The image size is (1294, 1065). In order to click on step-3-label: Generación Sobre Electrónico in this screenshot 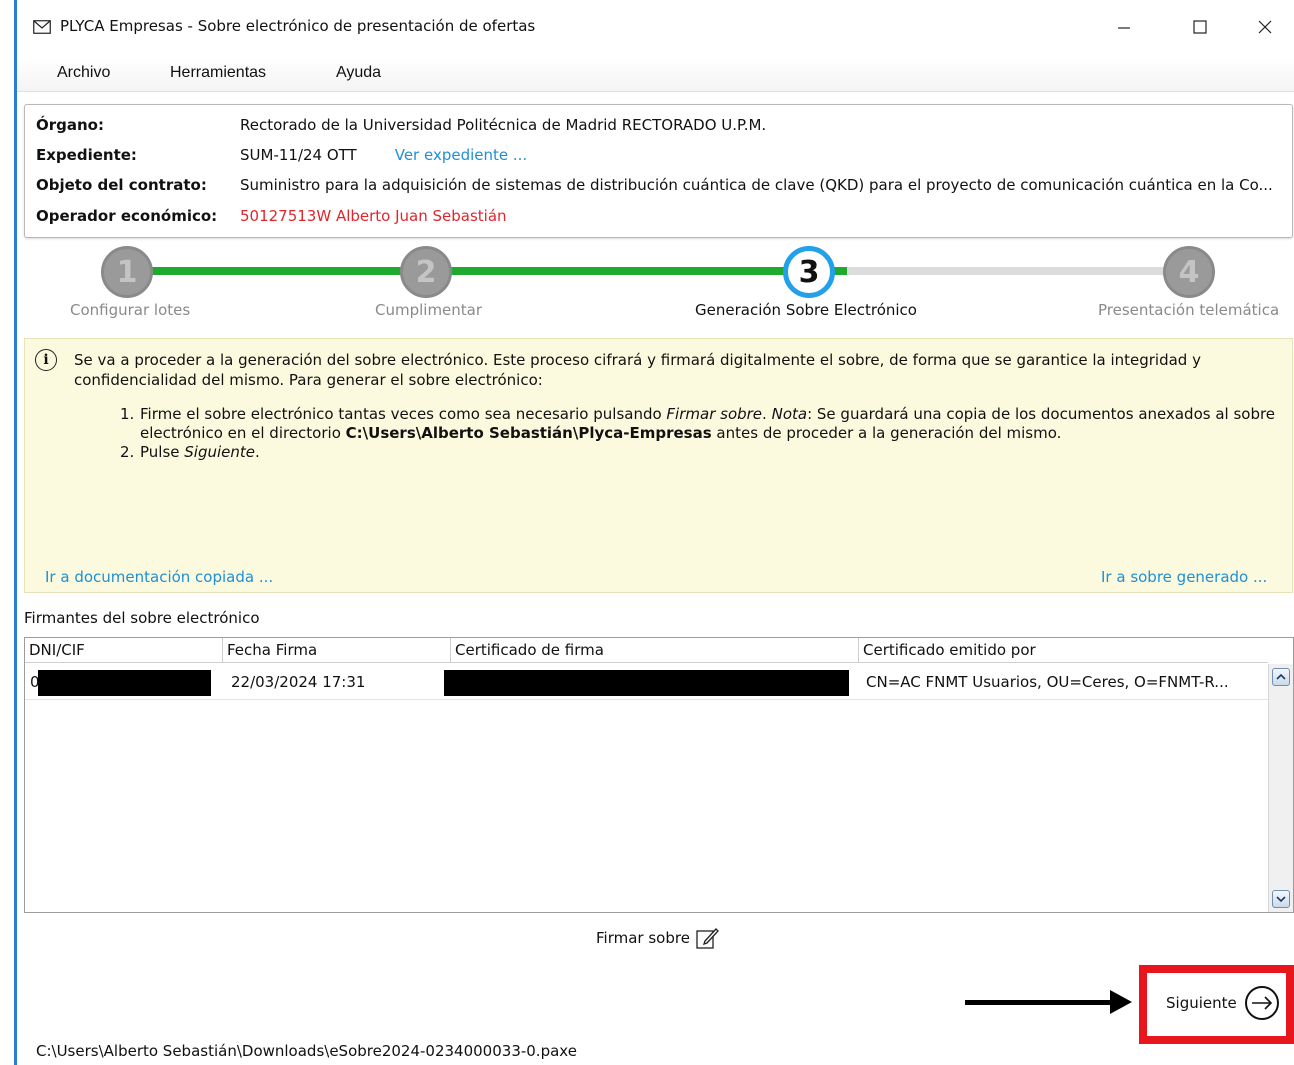, I will do `click(806, 310)`.